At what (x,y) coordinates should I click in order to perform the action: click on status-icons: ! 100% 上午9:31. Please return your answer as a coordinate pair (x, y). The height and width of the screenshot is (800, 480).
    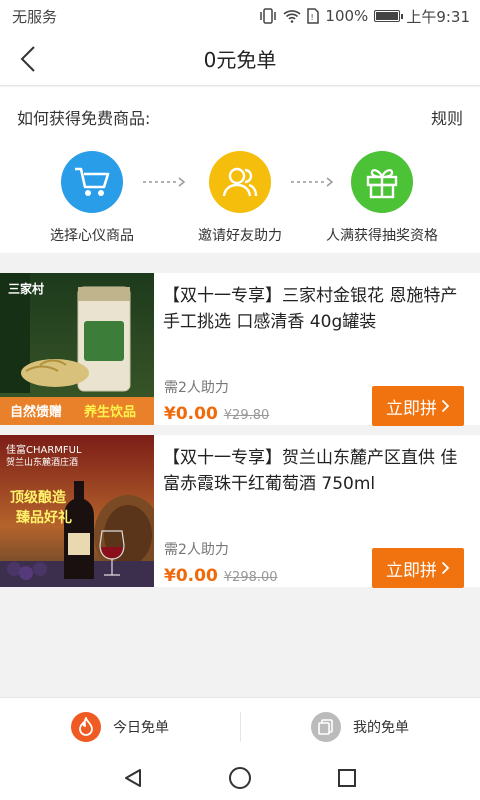
    Looking at the image, I should click on (364, 16).